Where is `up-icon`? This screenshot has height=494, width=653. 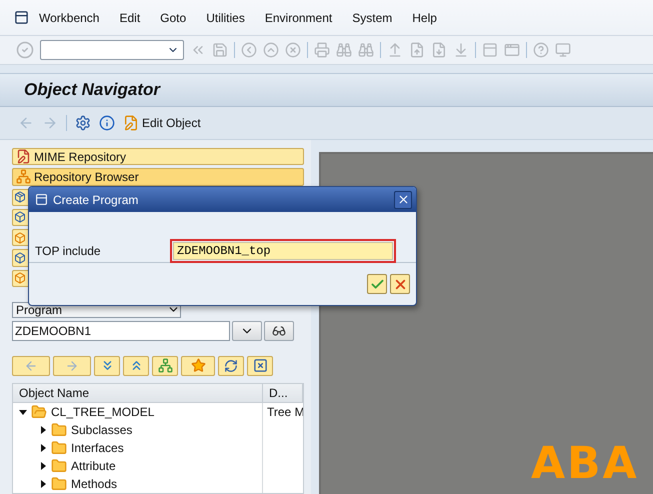
up-icon is located at coordinates (271, 50).